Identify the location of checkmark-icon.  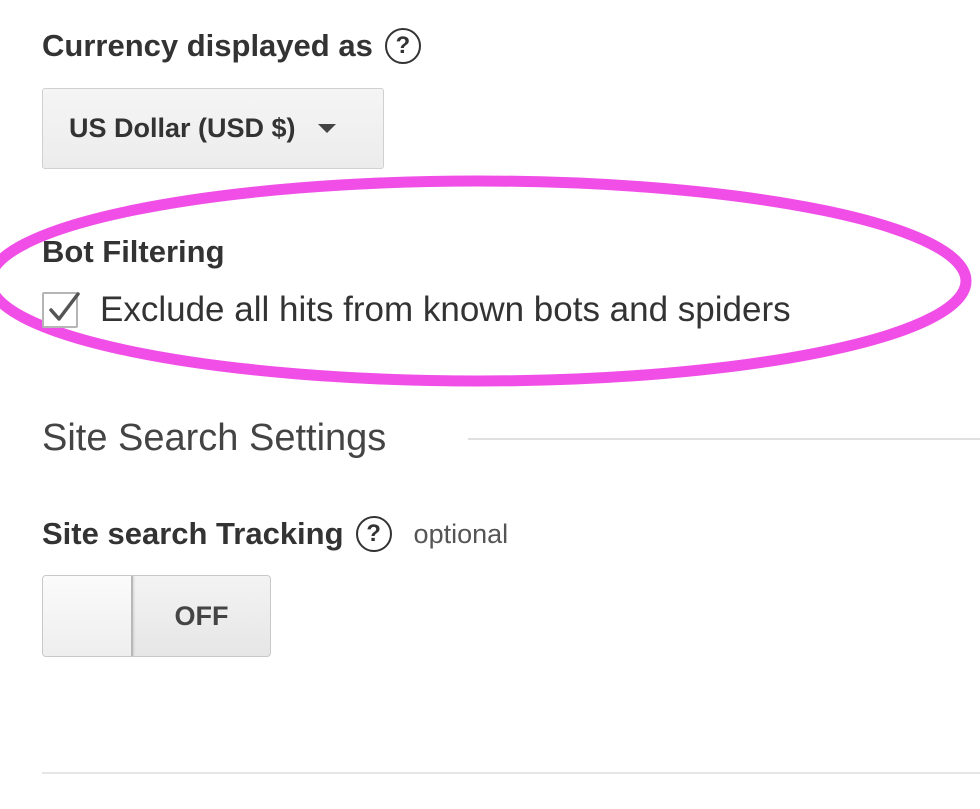
(64, 306).